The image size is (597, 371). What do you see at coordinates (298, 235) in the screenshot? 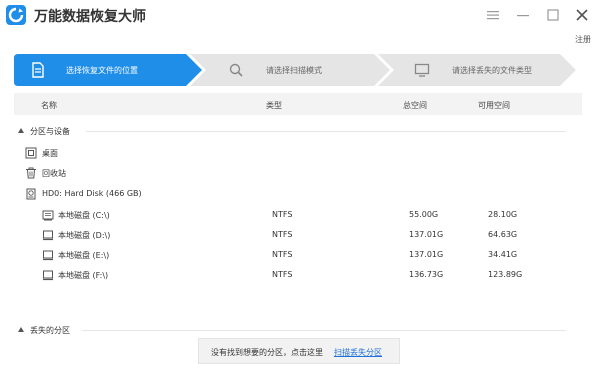
I see `table-row: 本地磁盘 (D:\) NTFS 137.01G 64.63G` at bounding box center [298, 235].